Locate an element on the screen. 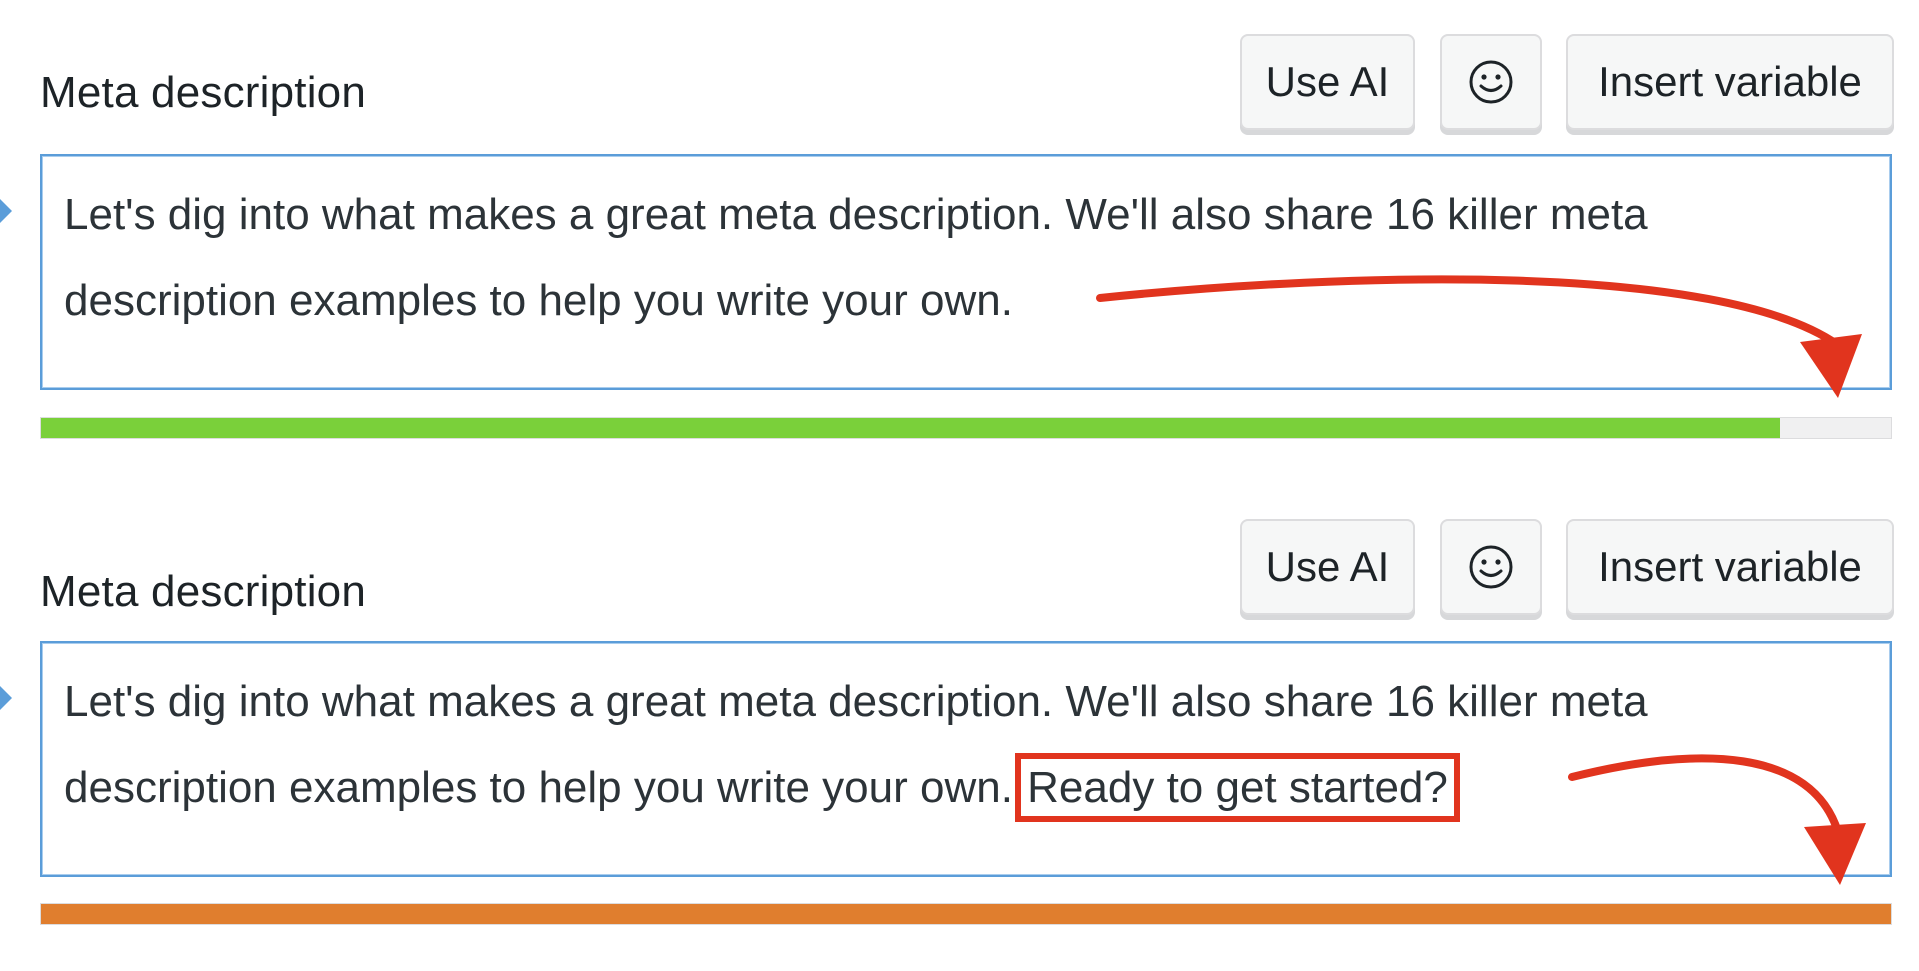 The width and height of the screenshot is (1919, 971). highlighted-addition: Ready to get started? is located at coordinates (1237, 787).